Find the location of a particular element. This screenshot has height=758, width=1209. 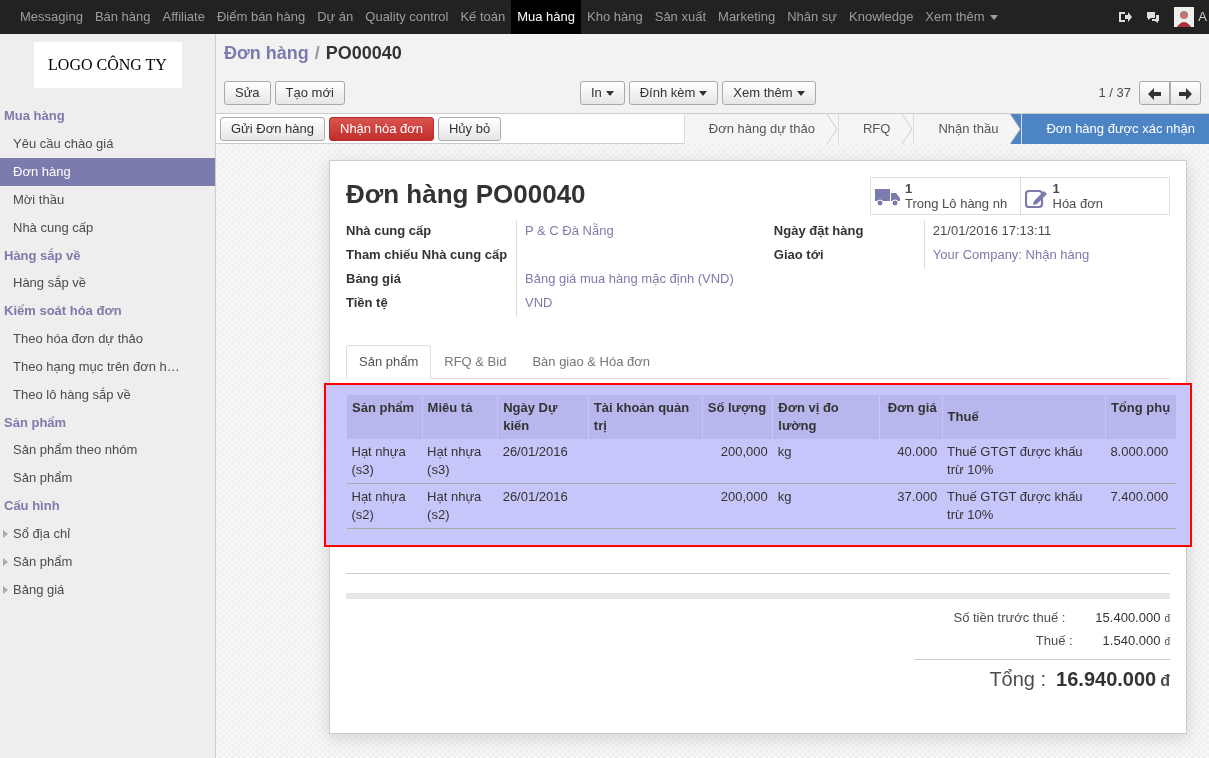

app-menu-item: Dự án is located at coordinates (335, 17).